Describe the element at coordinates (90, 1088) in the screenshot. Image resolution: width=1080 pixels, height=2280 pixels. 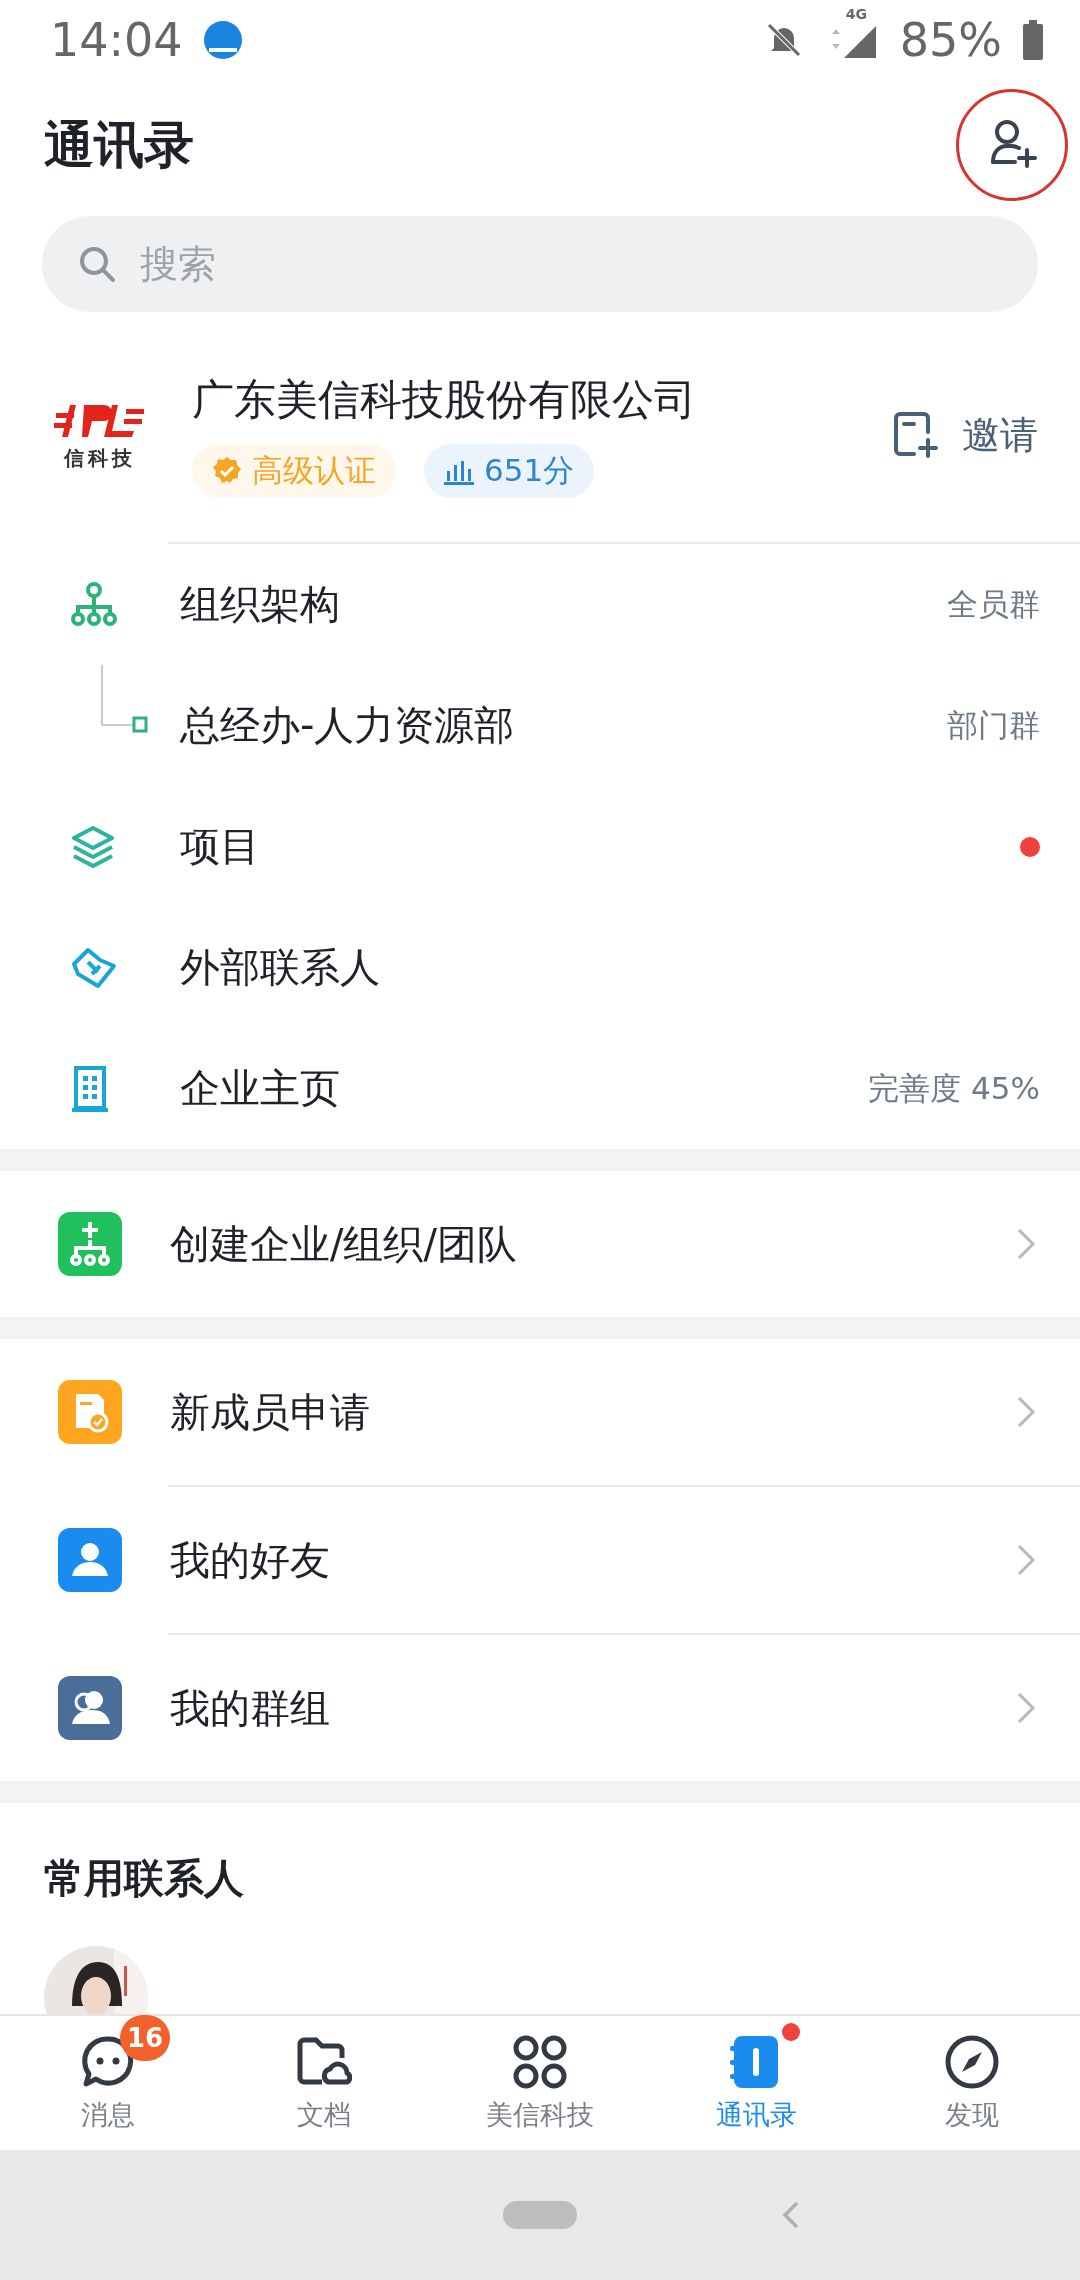
I see `building-icon` at that location.